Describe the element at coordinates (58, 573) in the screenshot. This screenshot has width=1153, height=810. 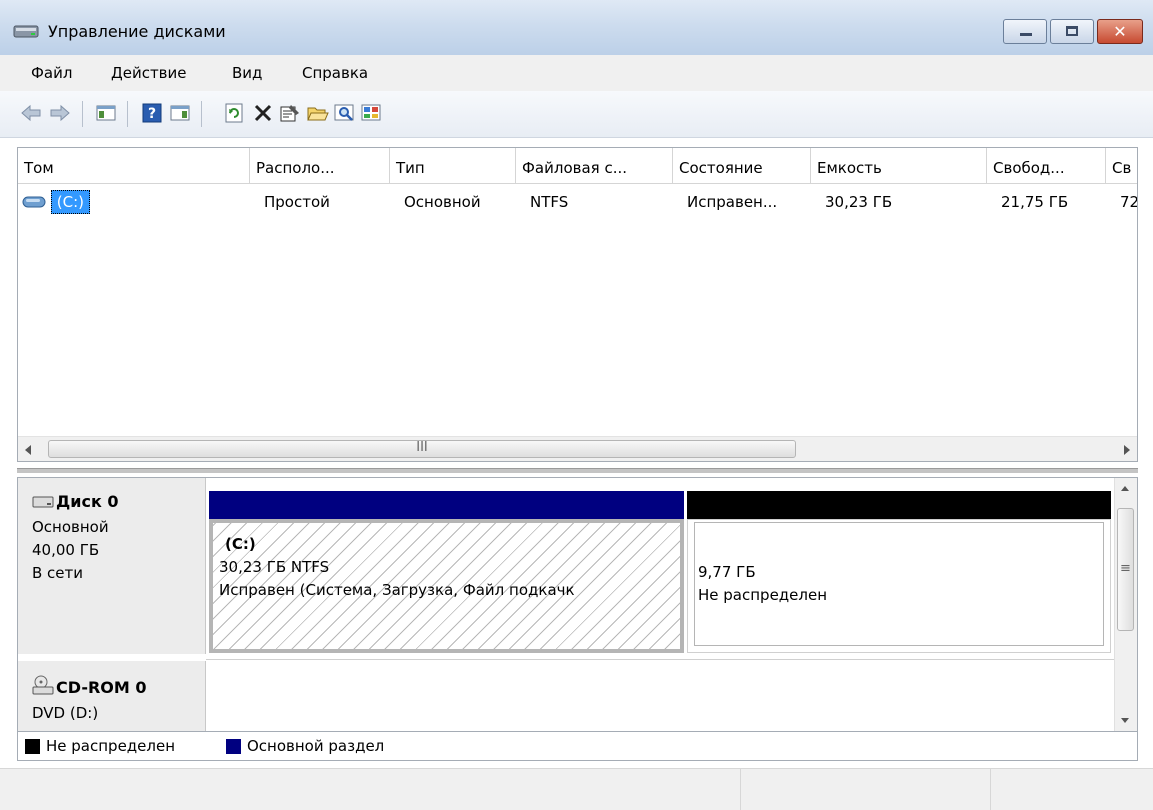
I see `disk-0-state: В сети` at that location.